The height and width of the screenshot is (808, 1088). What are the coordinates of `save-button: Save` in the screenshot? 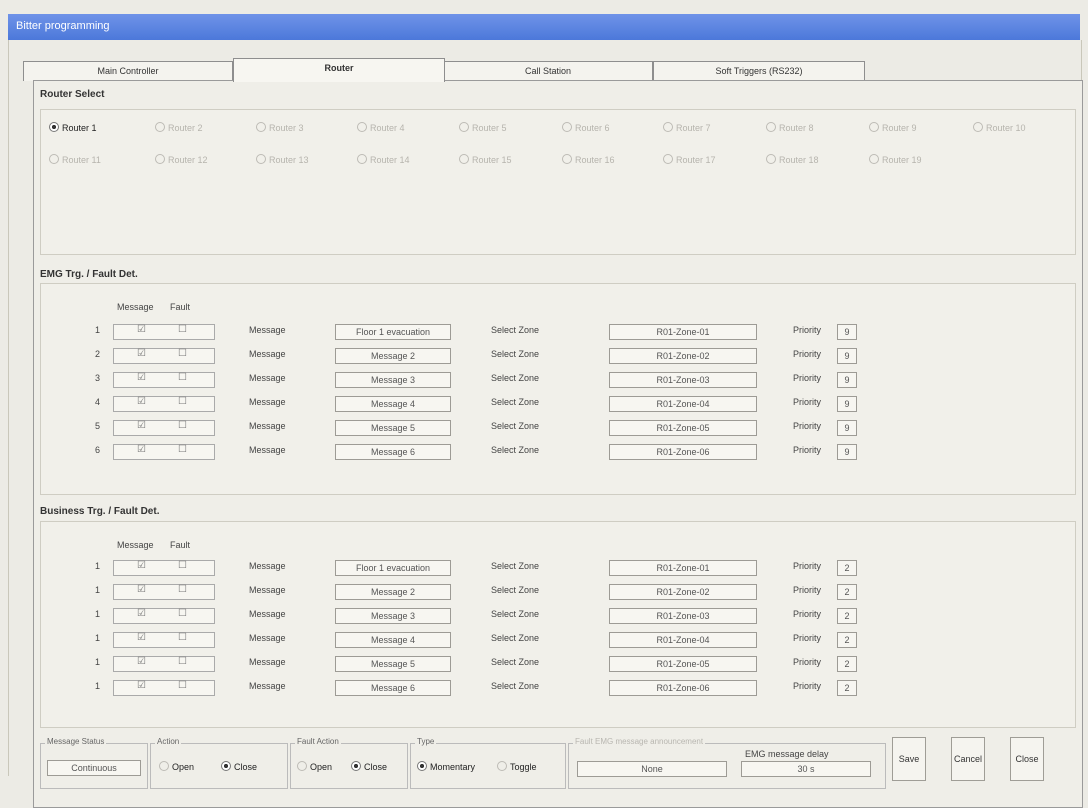 It's located at (909, 759).